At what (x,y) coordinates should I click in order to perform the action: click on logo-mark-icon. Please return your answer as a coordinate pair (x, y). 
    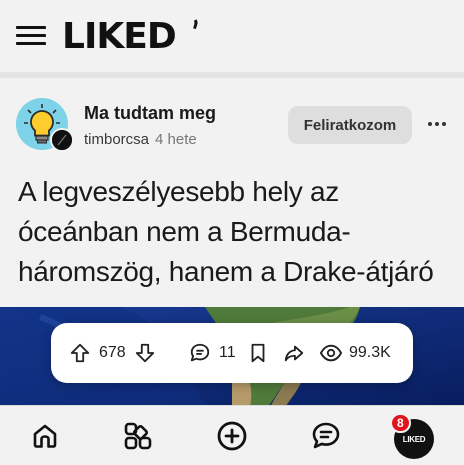
    Looking at the image, I should click on (193, 22).